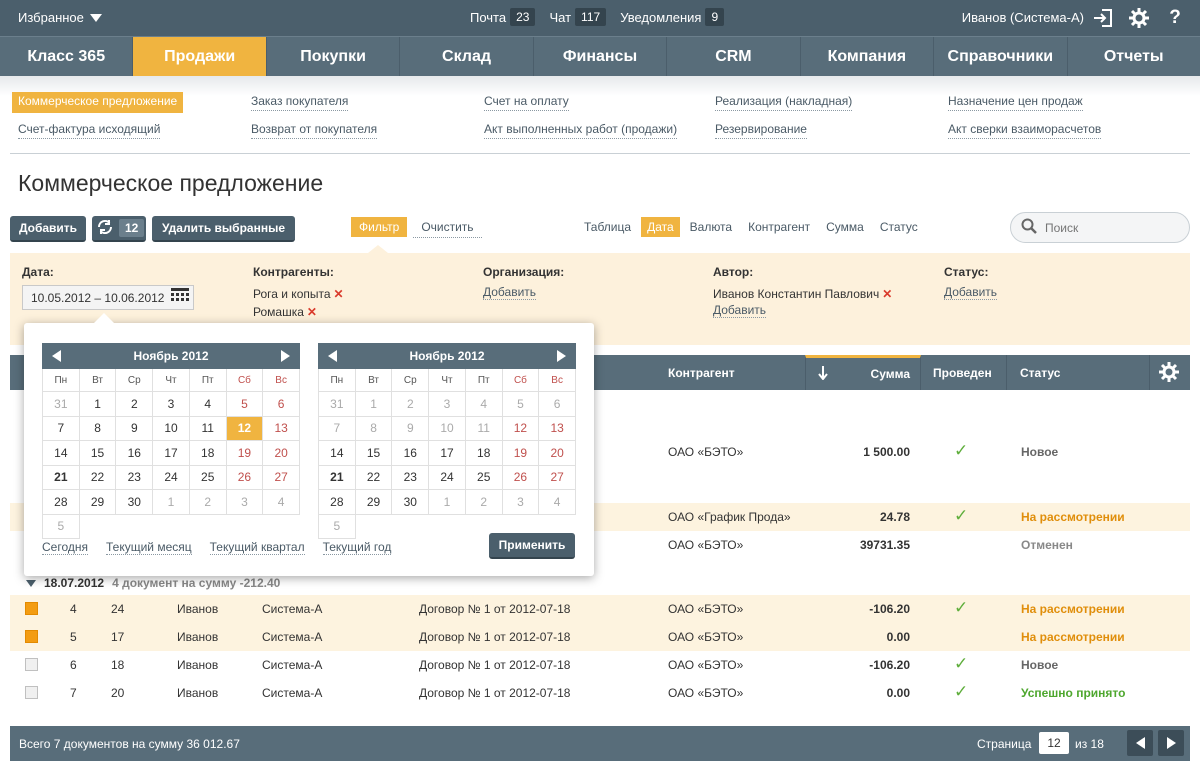  Describe the element at coordinates (1175, 18) in the screenshot. I see `help-icon: ?` at that location.